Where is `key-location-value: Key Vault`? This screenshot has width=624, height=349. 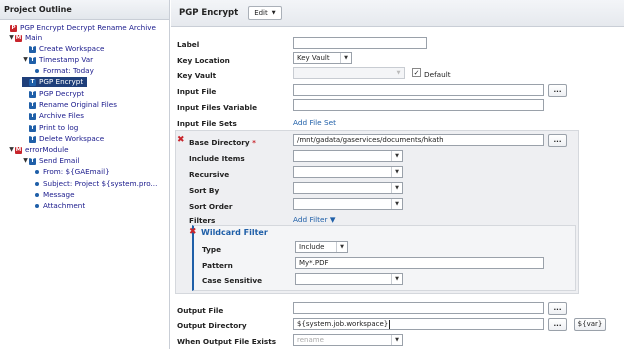
key-location-value: Key Vault is located at coordinates (313, 58).